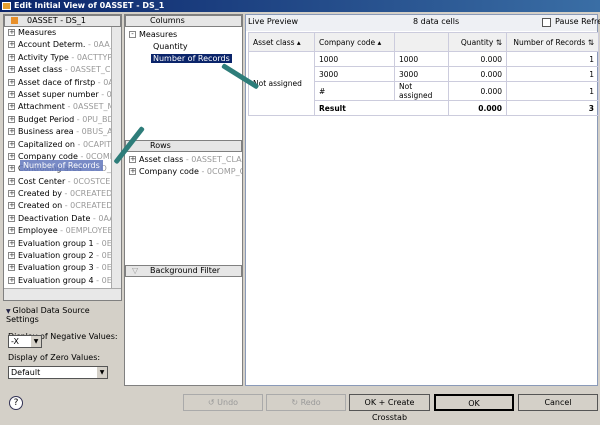 Image resolution: width=600 pixels, height=425 pixels. I want to click on item-label: Evaluation group 2, so click(56, 256).